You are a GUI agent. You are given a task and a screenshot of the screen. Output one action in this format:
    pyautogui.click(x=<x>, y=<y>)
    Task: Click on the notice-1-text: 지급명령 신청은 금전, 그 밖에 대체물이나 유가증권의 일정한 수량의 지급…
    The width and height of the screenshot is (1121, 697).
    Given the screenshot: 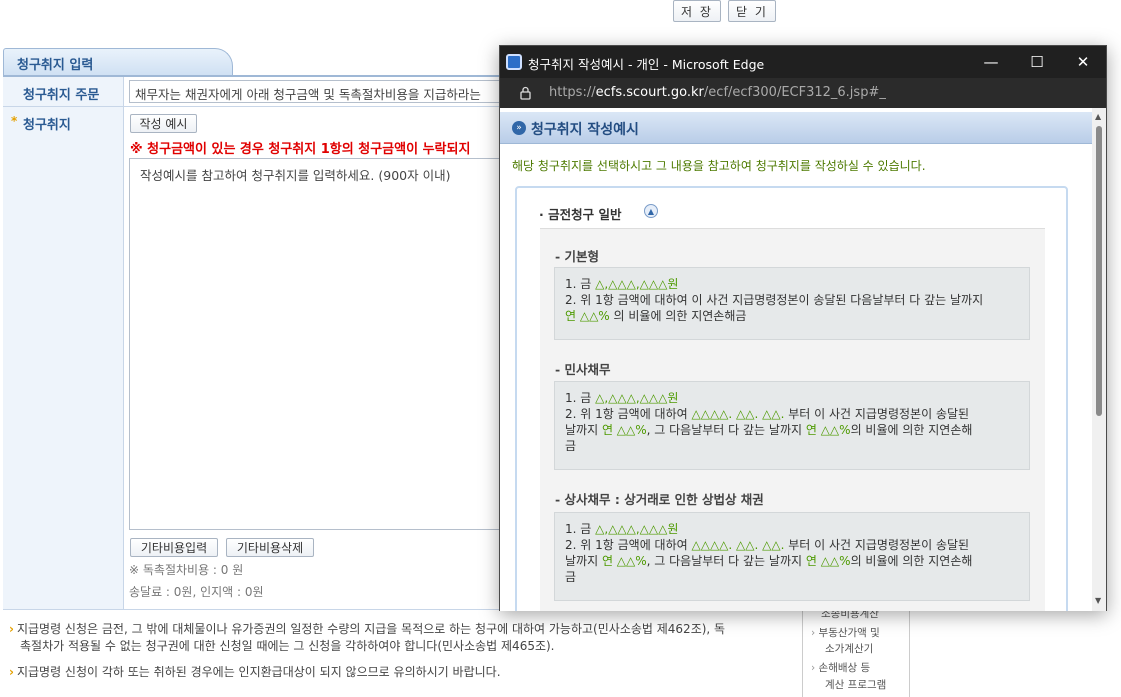 What is the action you would take?
    pyautogui.click(x=371, y=629)
    